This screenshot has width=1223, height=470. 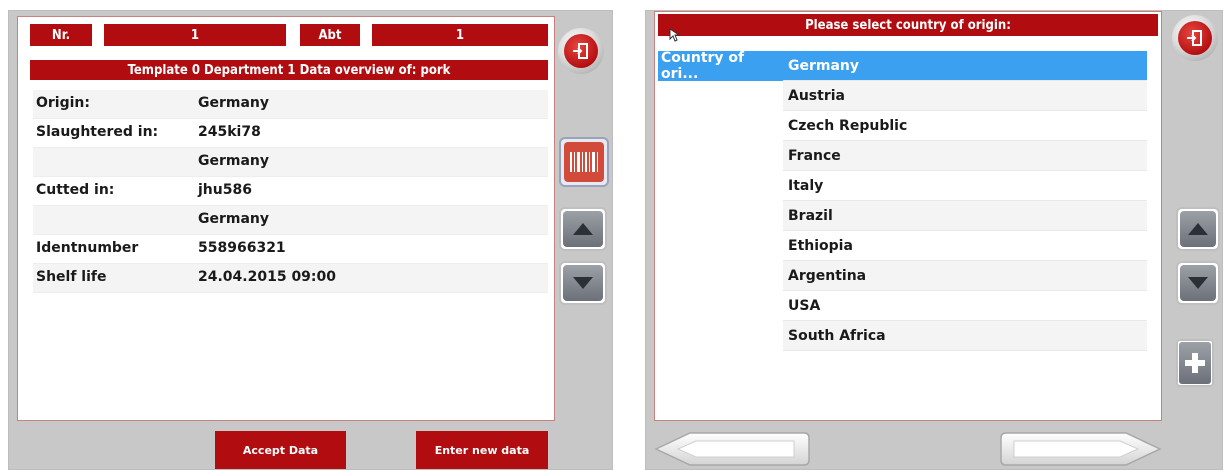 What do you see at coordinates (75, 190) in the screenshot?
I see `row-label: Cutted in:` at bounding box center [75, 190].